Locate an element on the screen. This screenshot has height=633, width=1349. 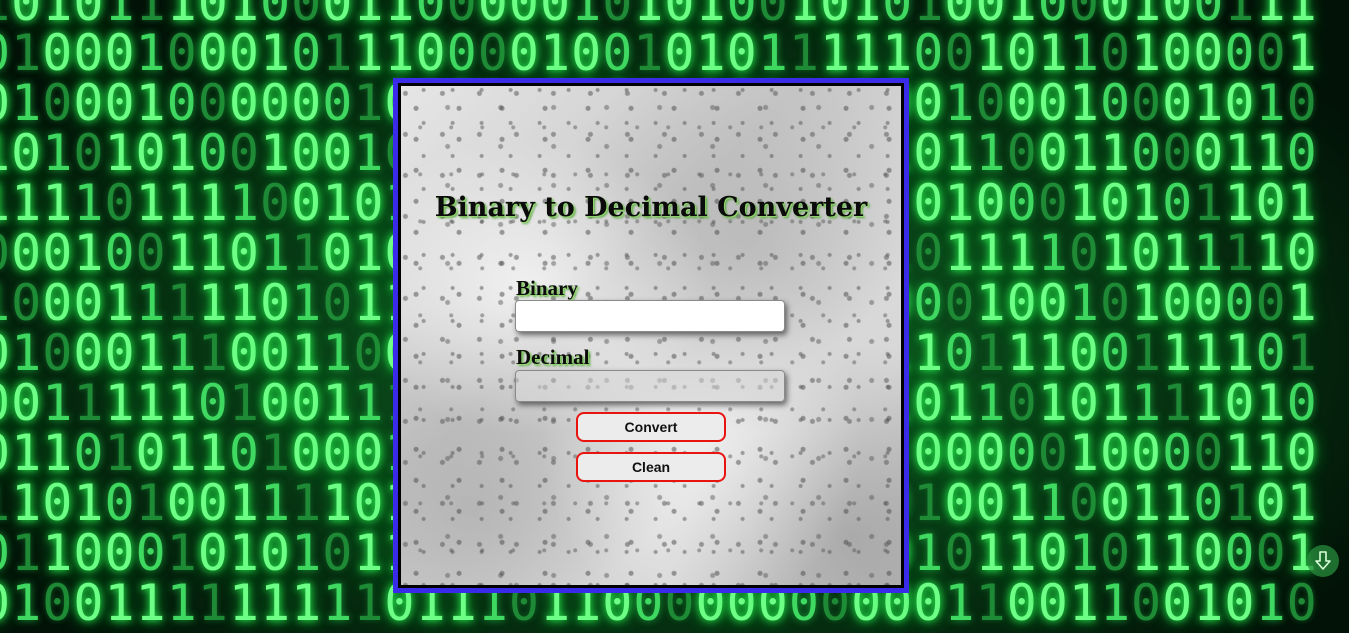
binary-label: Binary is located at coordinates (547, 288).